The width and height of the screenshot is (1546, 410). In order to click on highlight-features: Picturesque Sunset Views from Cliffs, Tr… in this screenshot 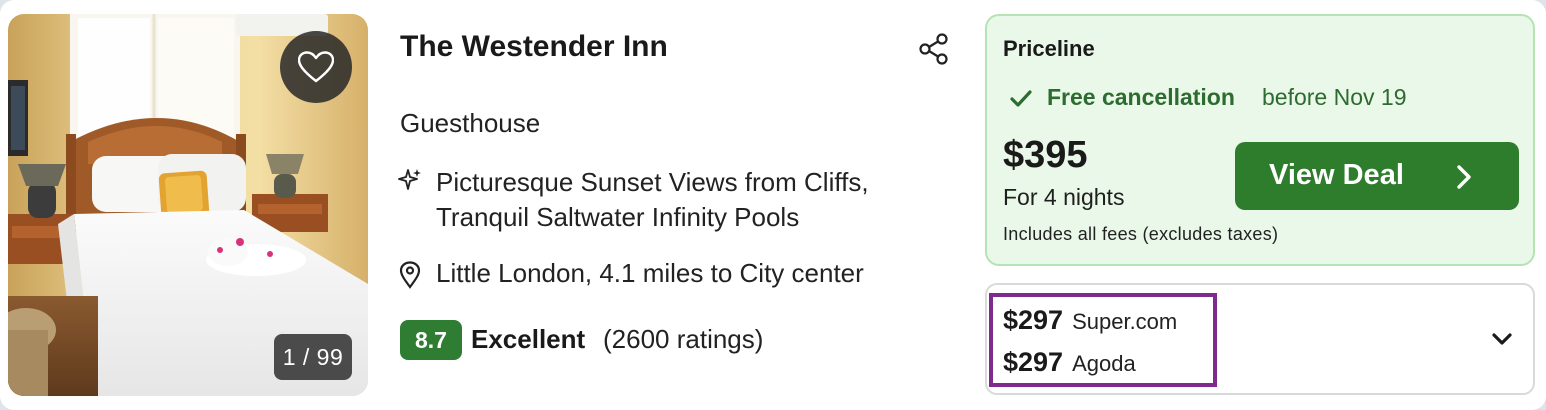, I will do `click(652, 199)`.